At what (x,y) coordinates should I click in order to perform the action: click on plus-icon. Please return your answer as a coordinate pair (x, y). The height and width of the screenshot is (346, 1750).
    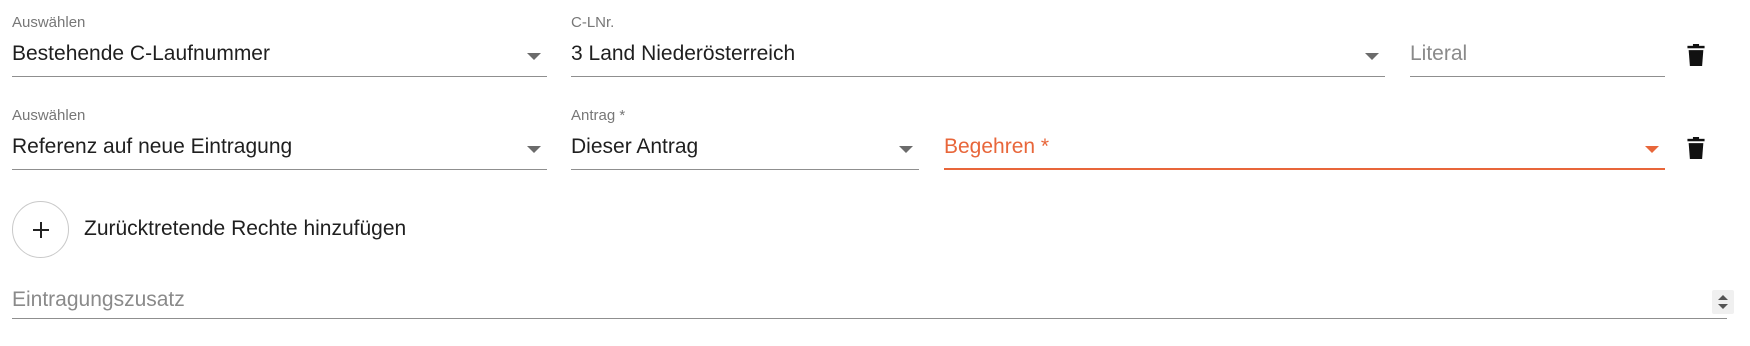
    Looking at the image, I should click on (40, 229).